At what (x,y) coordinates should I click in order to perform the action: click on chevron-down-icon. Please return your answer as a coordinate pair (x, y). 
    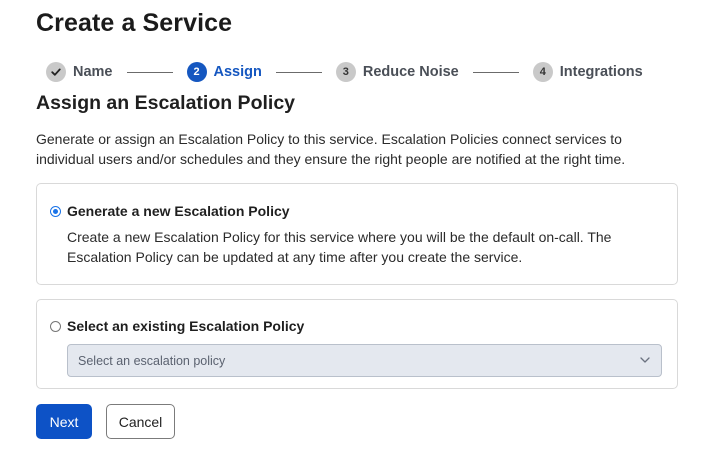
    Looking at the image, I should click on (645, 360).